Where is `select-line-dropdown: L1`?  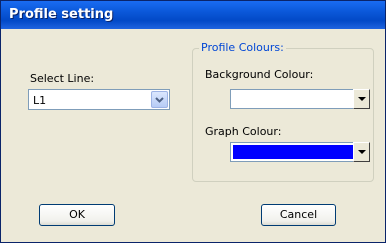
select-line-dropdown: L1 is located at coordinates (99, 99).